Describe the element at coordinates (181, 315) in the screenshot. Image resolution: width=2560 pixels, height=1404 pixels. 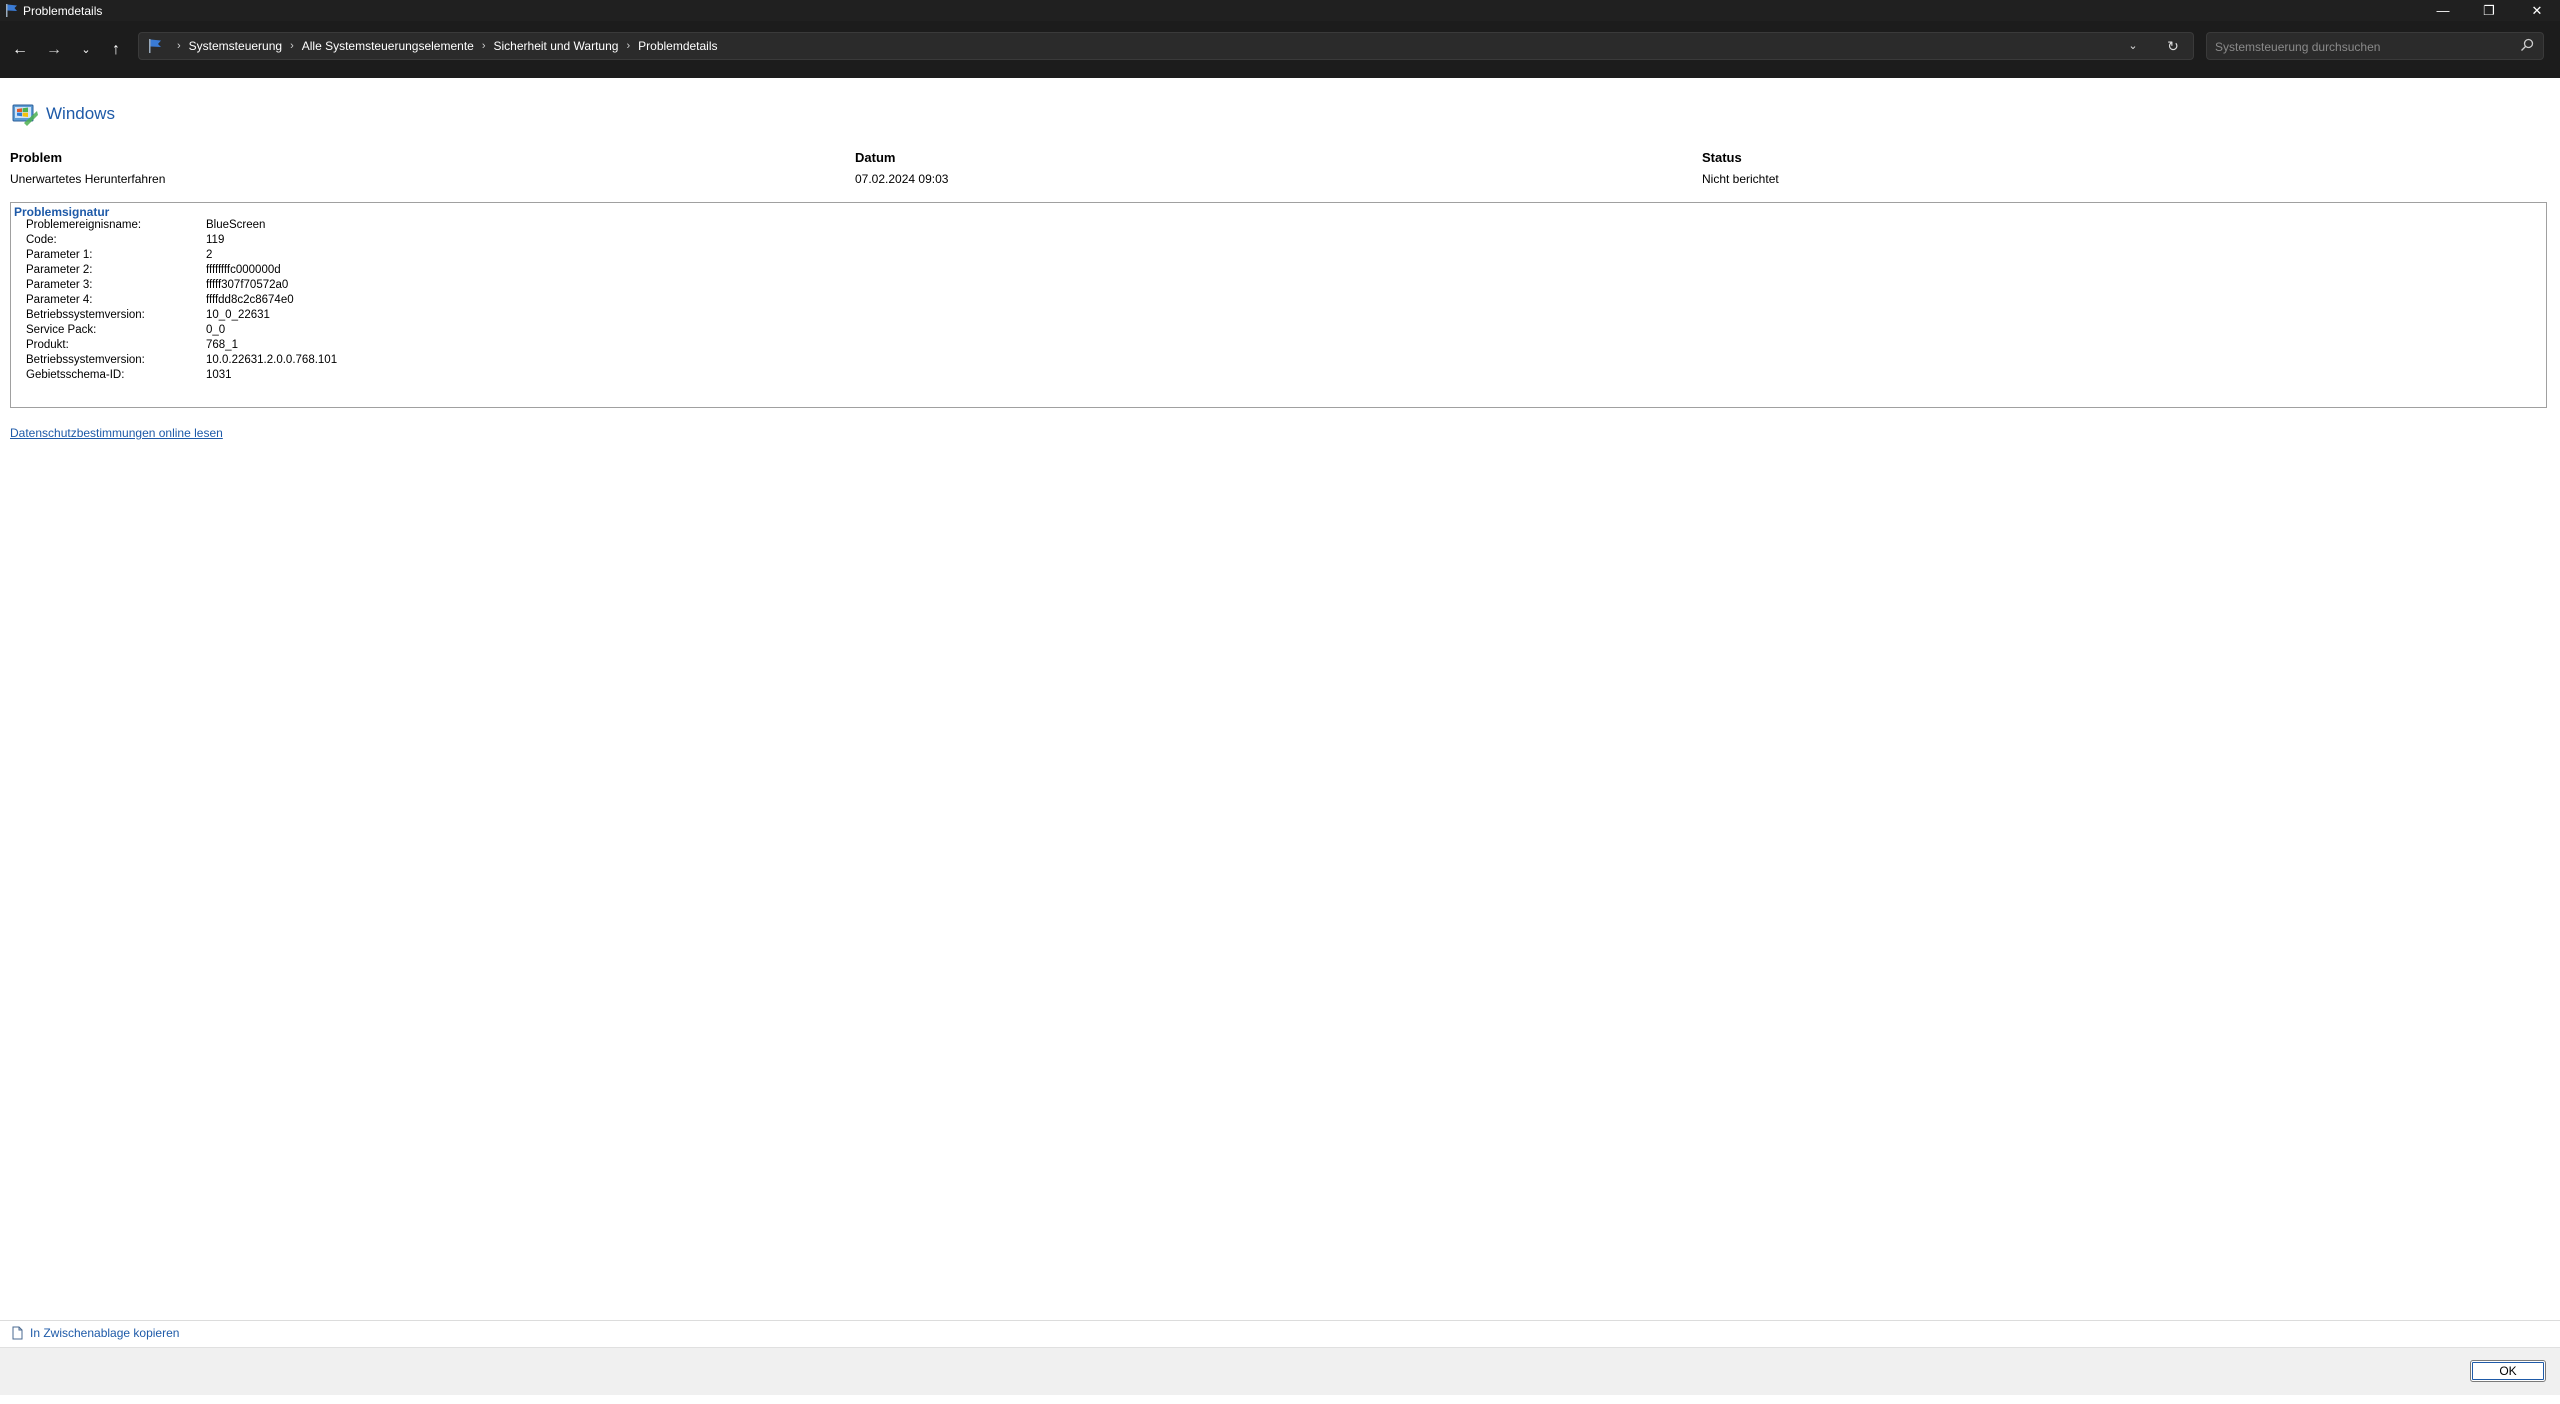
I see `signature-row: Betriebssystemversion: 10_0_22631` at that location.